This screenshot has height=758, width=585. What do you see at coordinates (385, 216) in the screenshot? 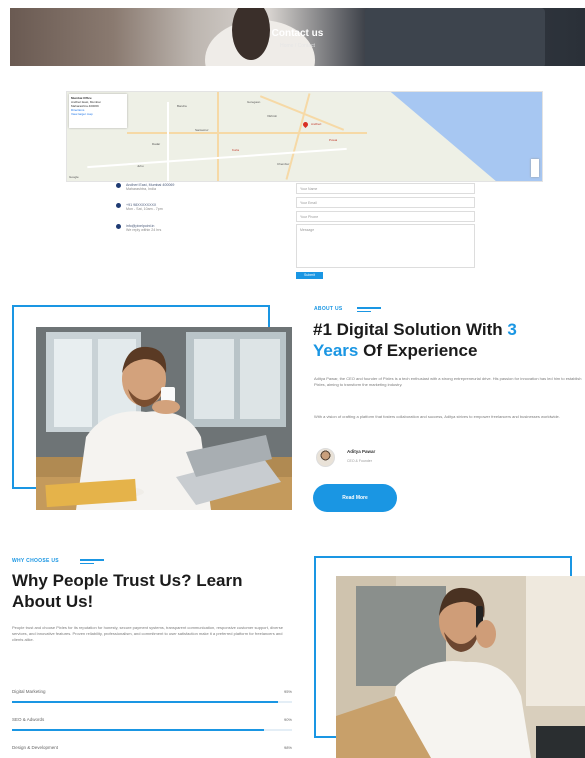
I see `phone-field: Your Phone` at bounding box center [385, 216].